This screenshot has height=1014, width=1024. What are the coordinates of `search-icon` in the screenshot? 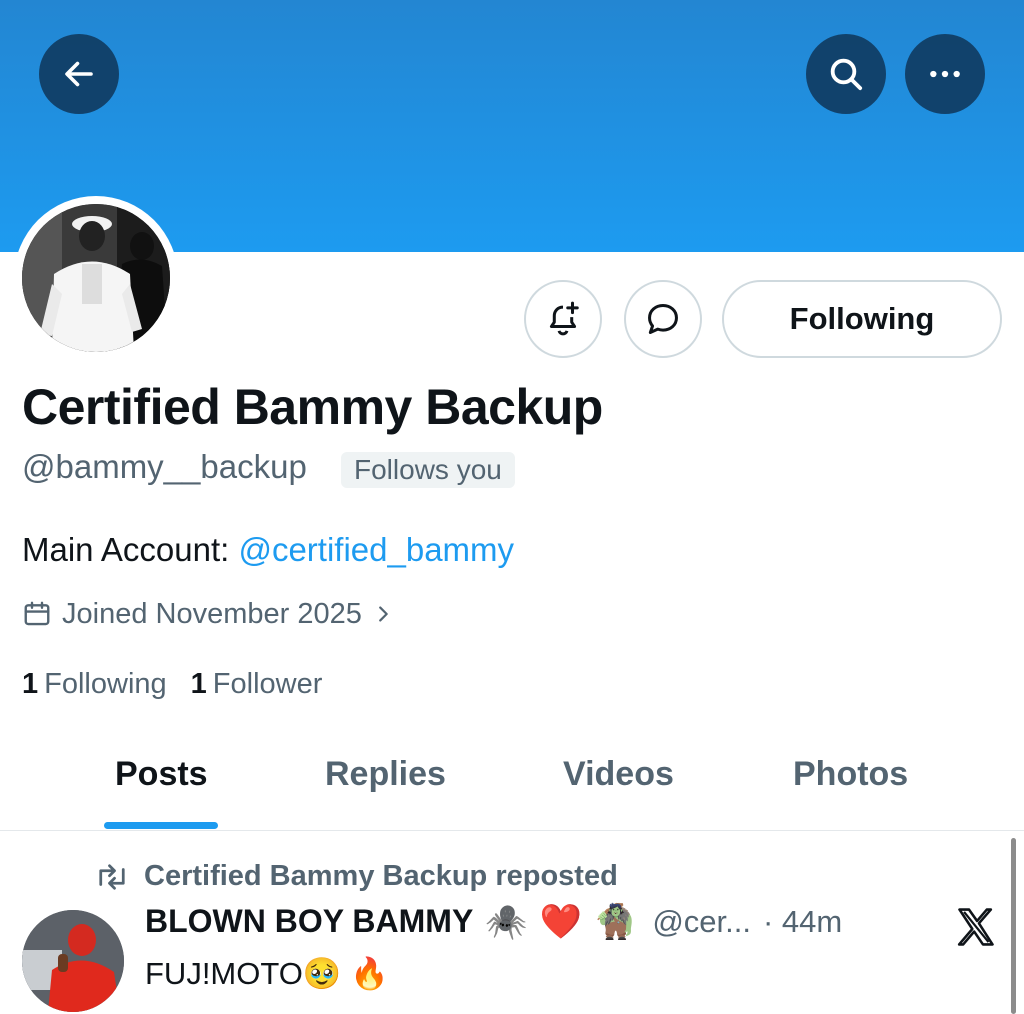 It's located at (846, 74).